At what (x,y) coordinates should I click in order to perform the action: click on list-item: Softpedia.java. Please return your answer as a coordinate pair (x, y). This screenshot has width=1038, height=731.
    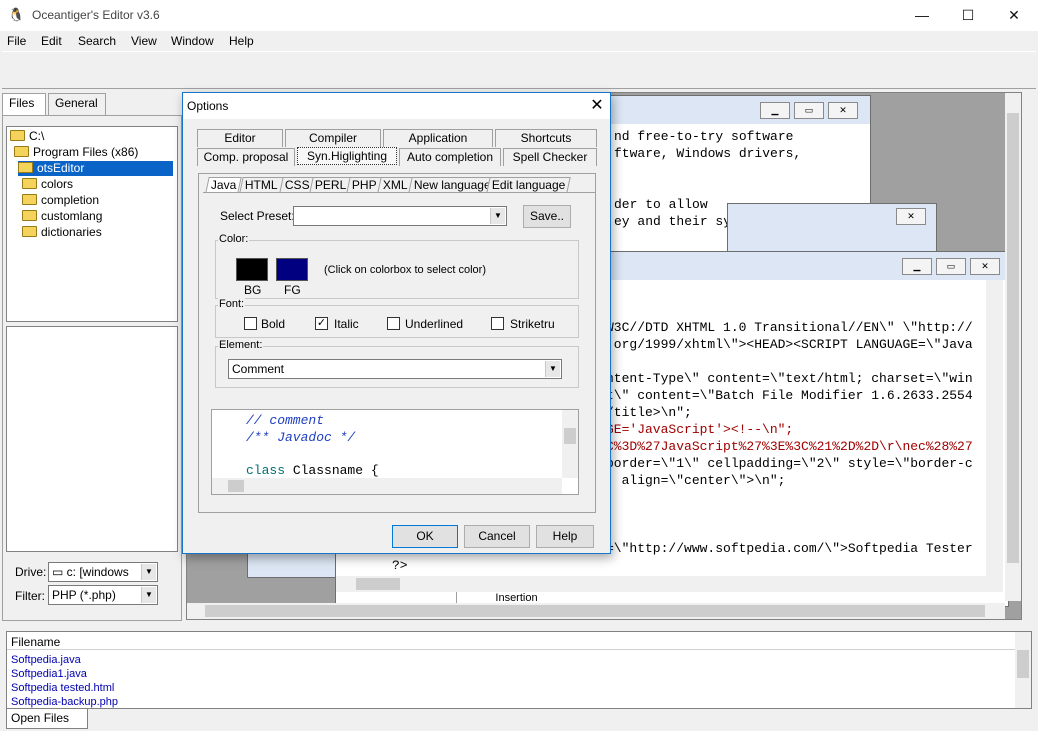
    Looking at the image, I should click on (46, 660).